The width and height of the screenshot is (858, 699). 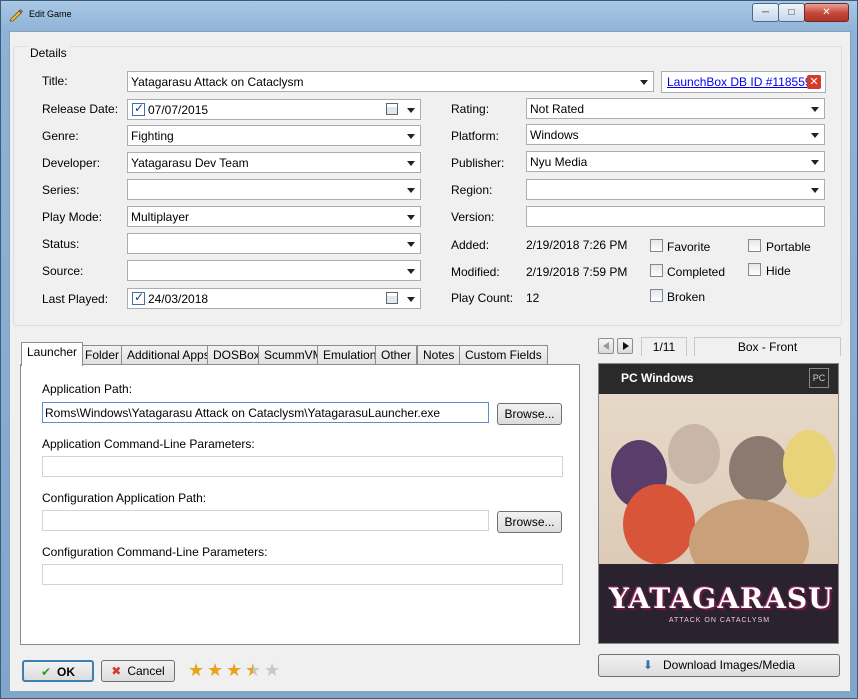 I want to click on config-params-label: Configuration Command-Line Parameters:, so click(x=155, y=552).